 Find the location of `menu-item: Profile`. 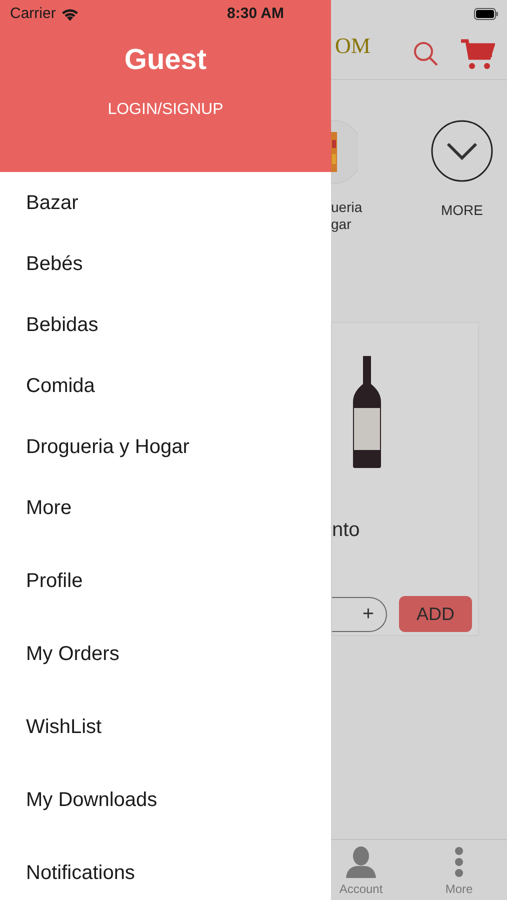

menu-item: Profile is located at coordinates (54, 581).